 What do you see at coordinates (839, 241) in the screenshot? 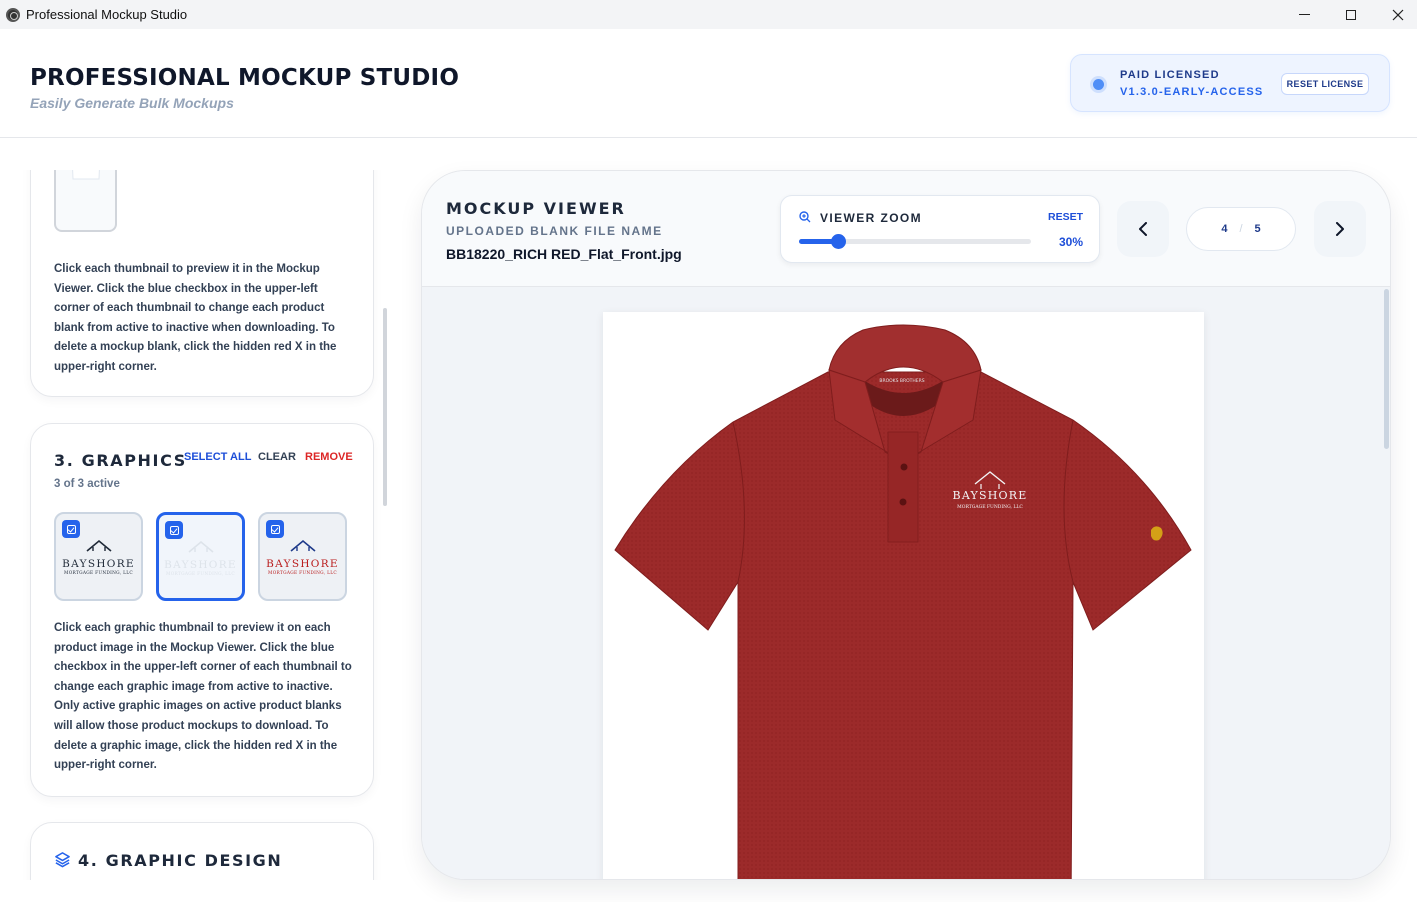
I see `zoom-slider-handle` at bounding box center [839, 241].